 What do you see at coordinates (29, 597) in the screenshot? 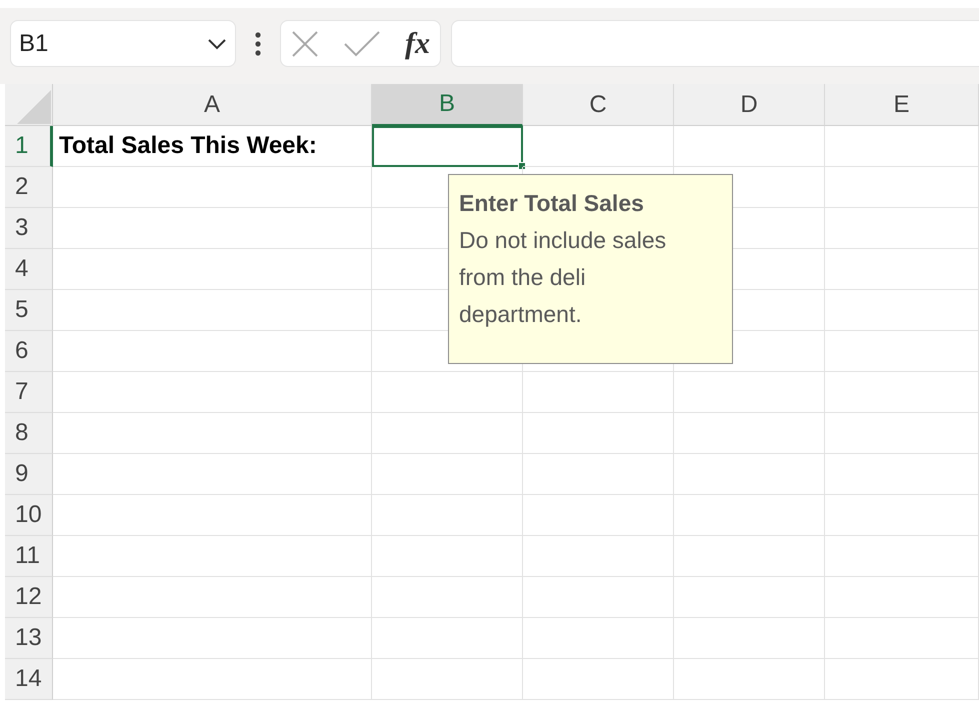
I see `row-header: 12` at bounding box center [29, 597].